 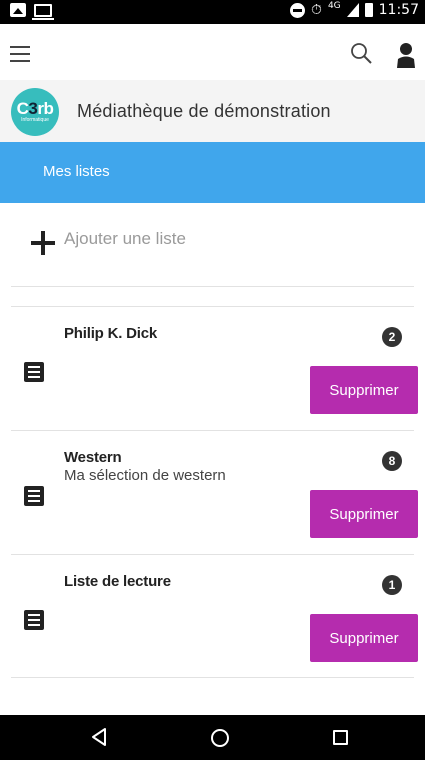 What do you see at coordinates (334, 6) in the screenshot?
I see `network-type: 4G` at bounding box center [334, 6].